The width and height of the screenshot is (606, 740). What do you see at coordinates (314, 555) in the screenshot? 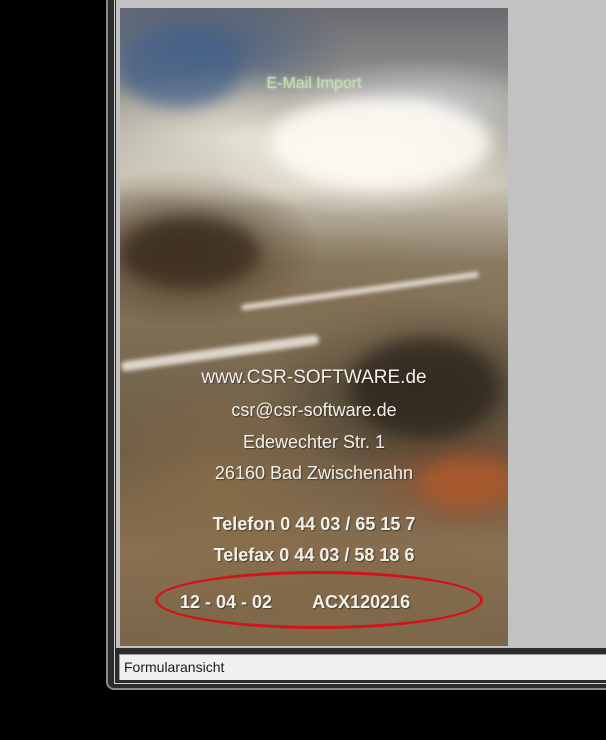
I see `splash-fax: Telefax 0 44 03 / 58 18 6` at bounding box center [314, 555].